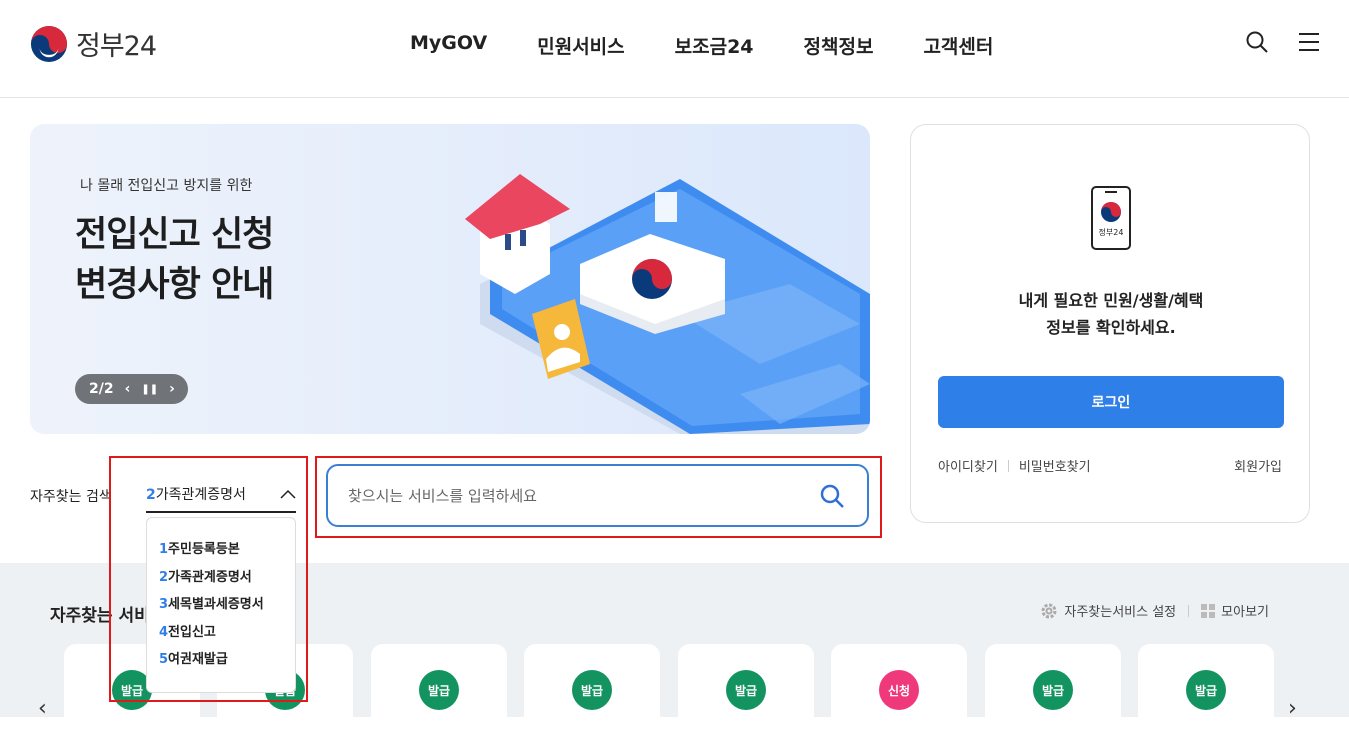  I want to click on site-logo: 정부24, so click(93, 43).